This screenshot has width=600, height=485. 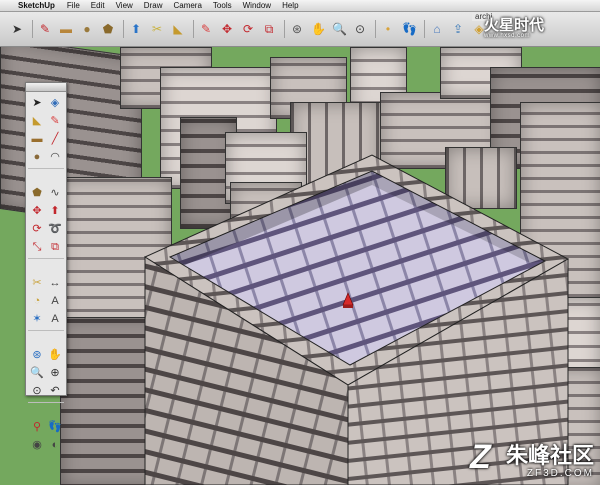 I want to click on menu-draw: Draw, so click(x=153, y=5).